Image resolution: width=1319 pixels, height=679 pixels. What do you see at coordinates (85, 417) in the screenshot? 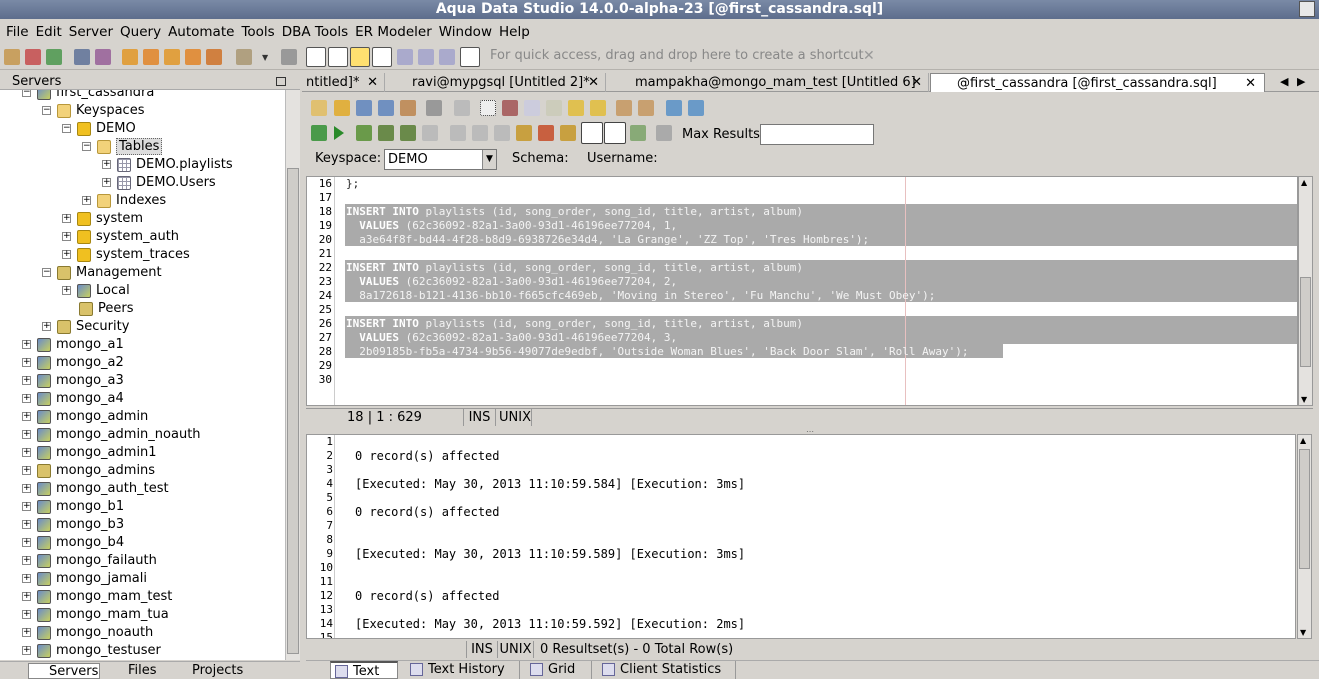
I see `tree-node-server: + mongo_admin` at bounding box center [85, 417].